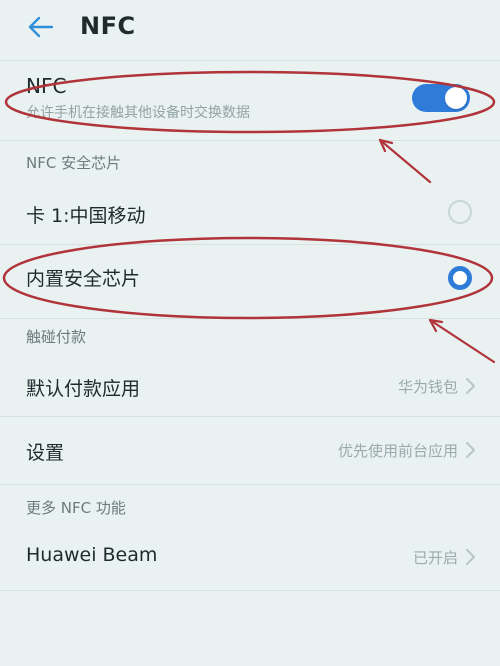 The height and width of the screenshot is (666, 500). What do you see at coordinates (250, 449) in the screenshot?
I see `payment-settings-row: 设置 优先使用前台应用` at bounding box center [250, 449].